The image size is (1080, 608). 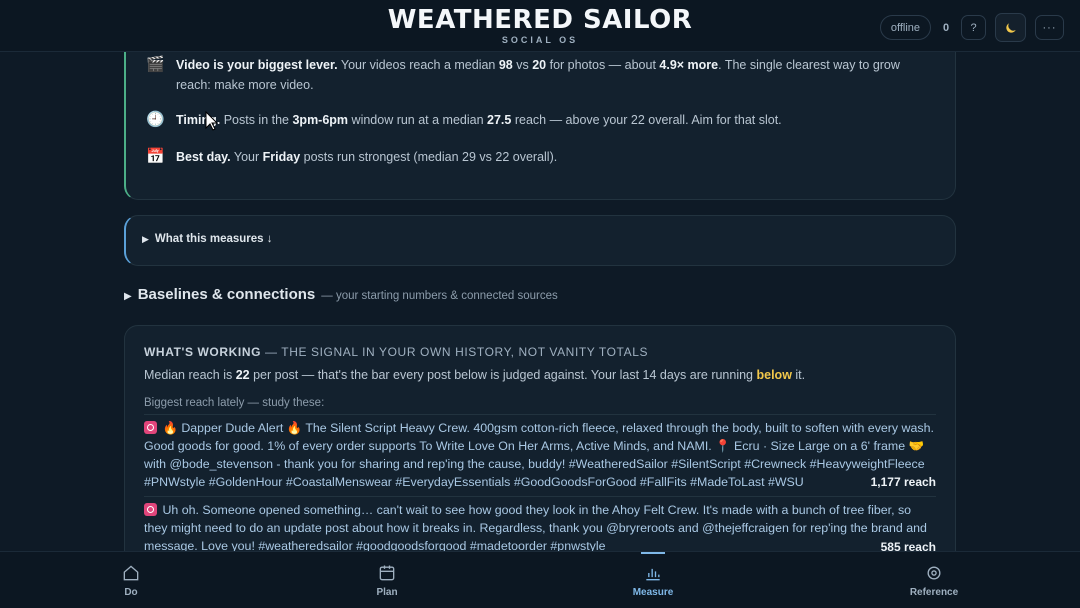 I want to click on nav-measure: Measure, so click(x=653, y=580).